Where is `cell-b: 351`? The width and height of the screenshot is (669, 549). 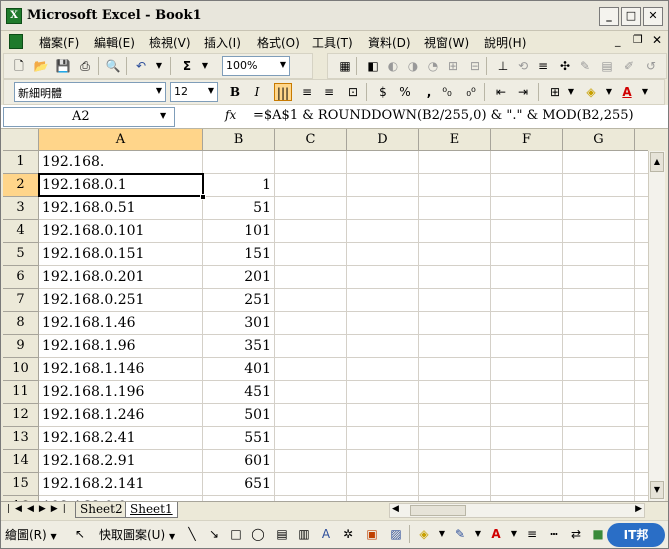 cell-b: 351 is located at coordinates (239, 346).